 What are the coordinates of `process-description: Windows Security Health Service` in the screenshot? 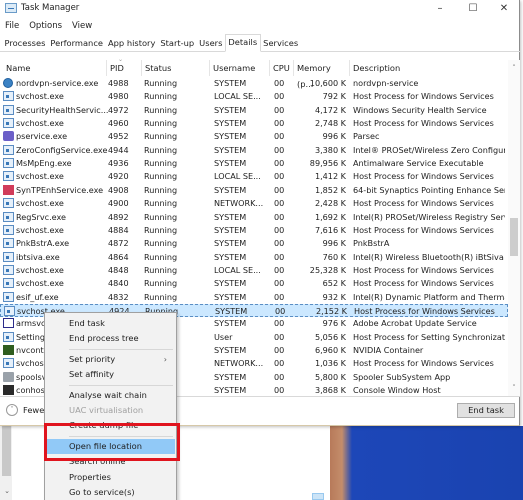 It's located at (420, 109).